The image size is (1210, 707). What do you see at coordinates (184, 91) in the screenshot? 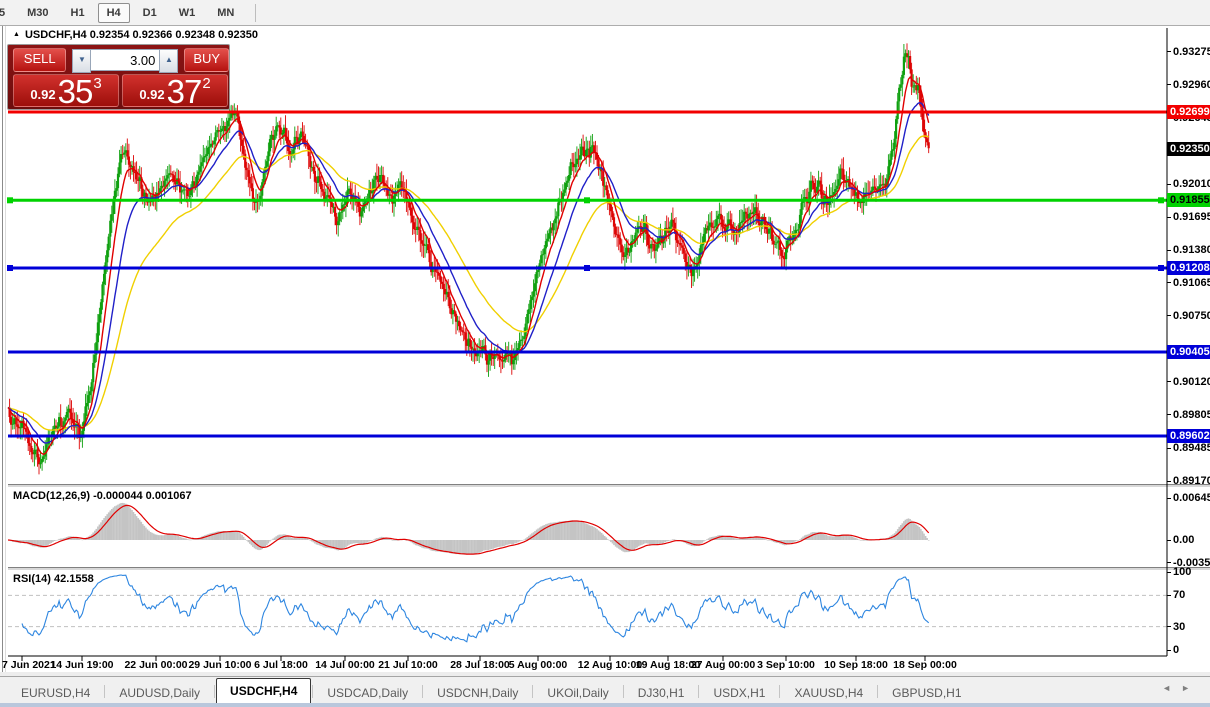
I see `buy-price-big-digits: 37` at bounding box center [184, 91].